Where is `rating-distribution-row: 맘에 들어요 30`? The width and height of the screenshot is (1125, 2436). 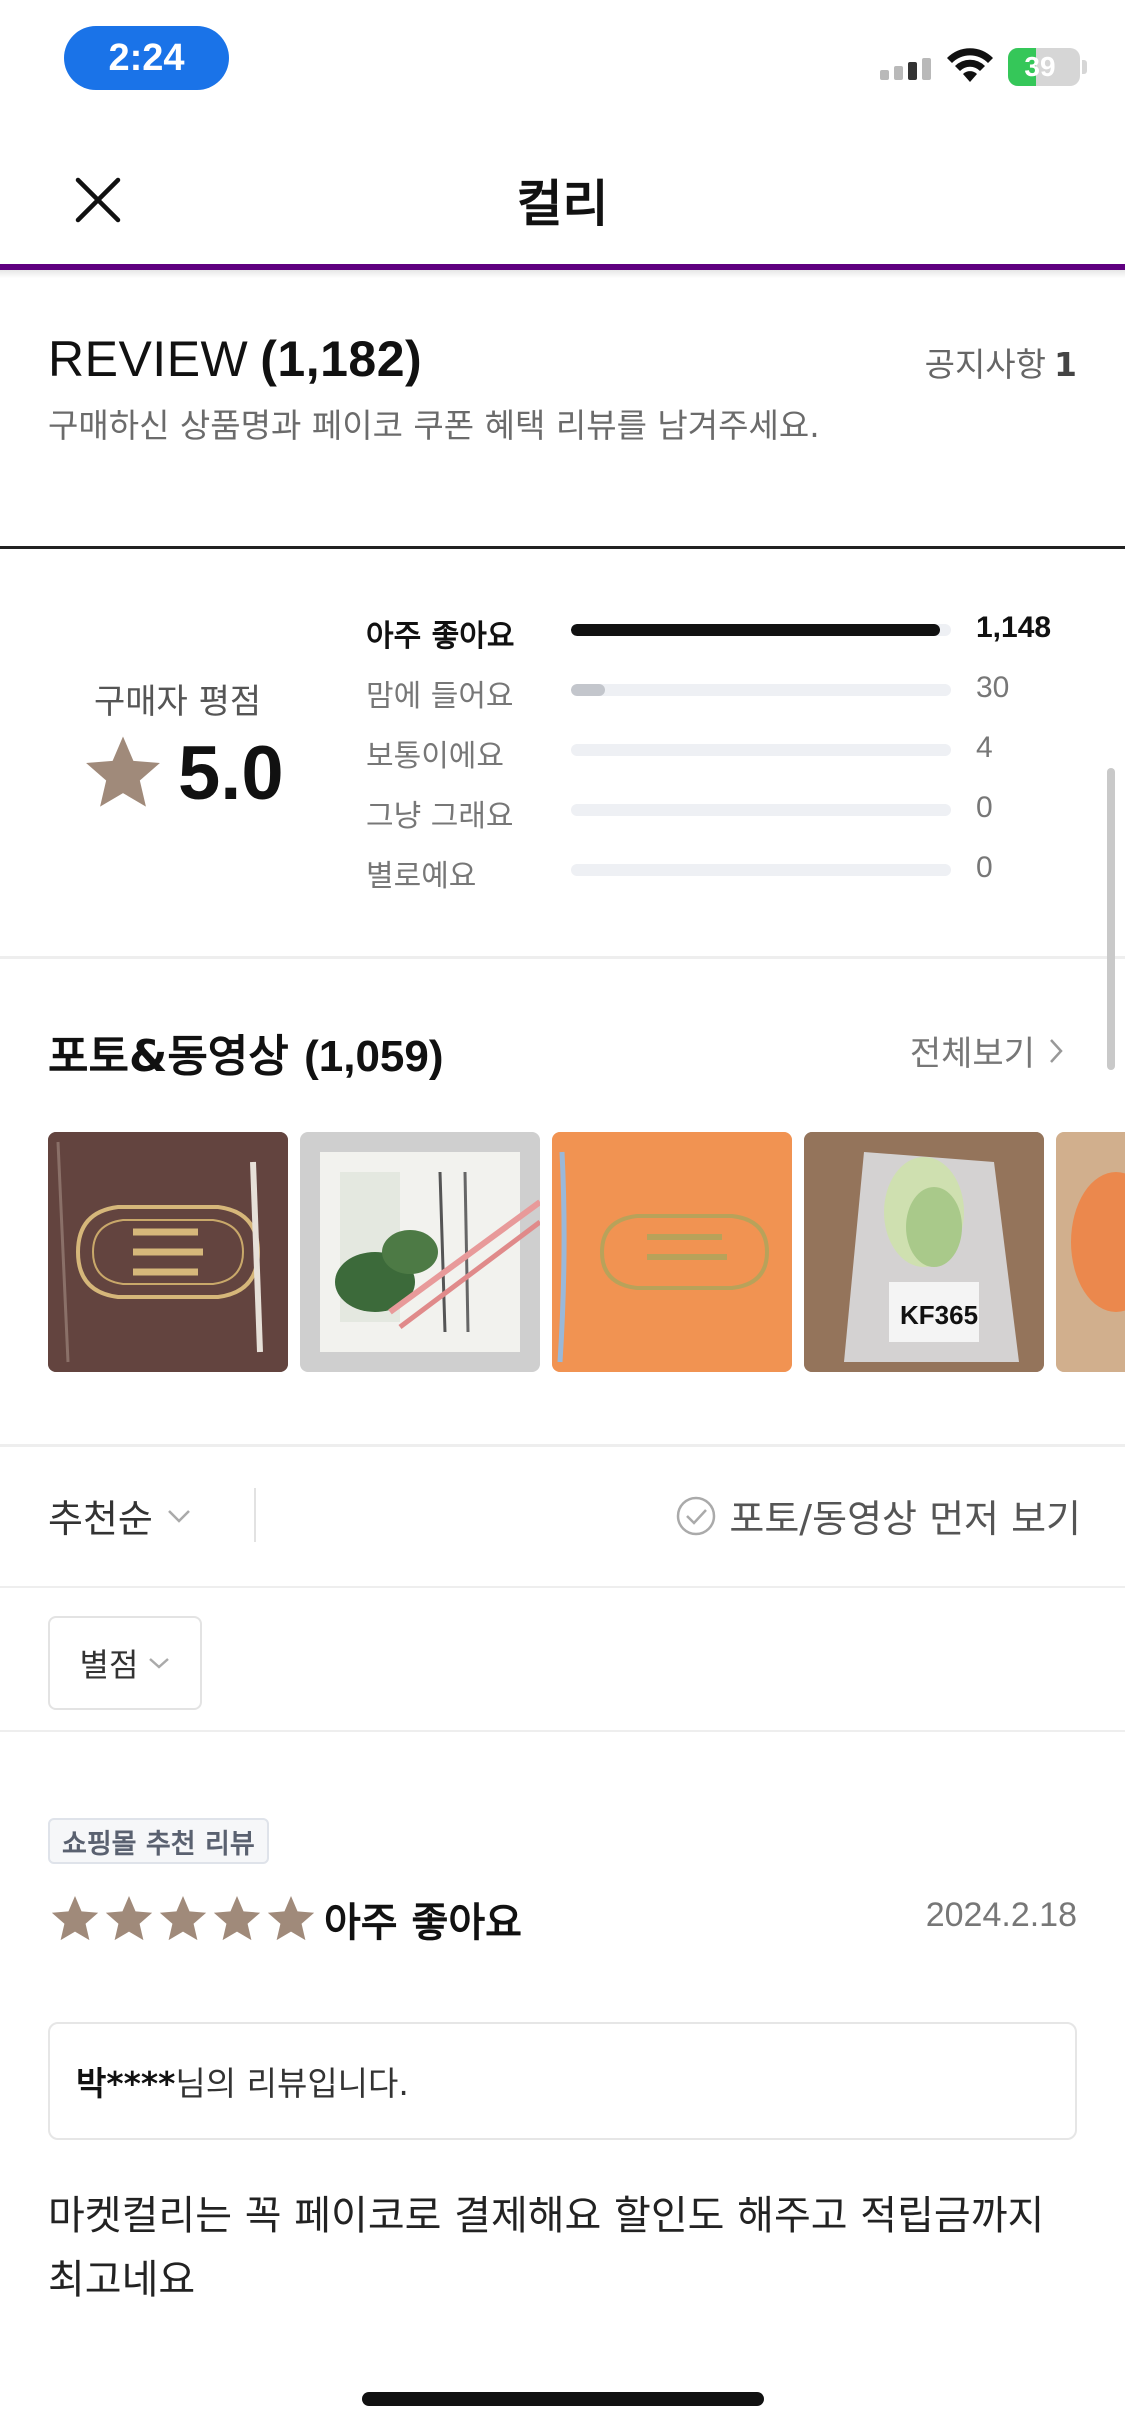
rating-distribution-row: 맘에 들어요 30 is located at coordinates (716, 691).